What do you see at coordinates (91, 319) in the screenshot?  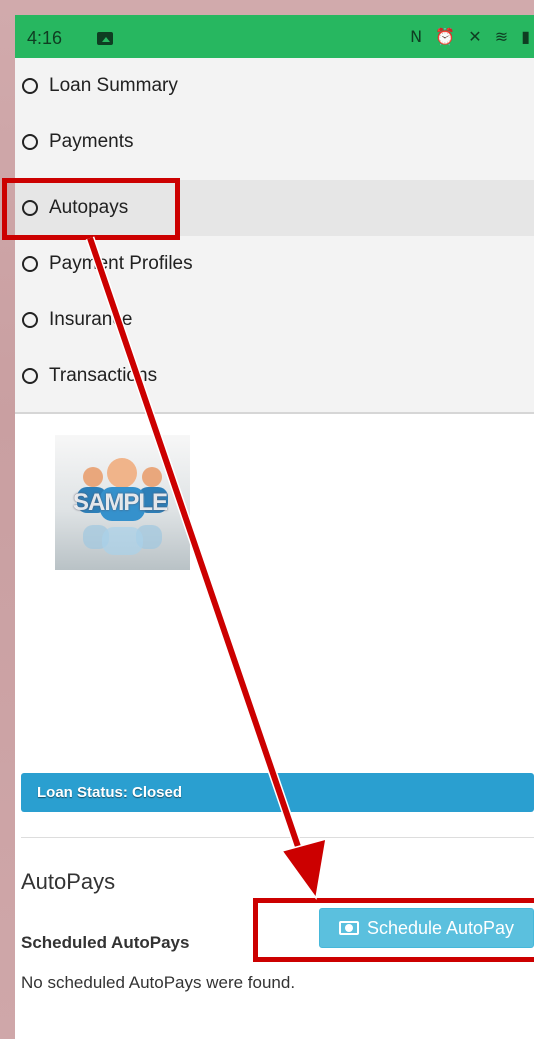 I see `menu-item-label: Insurance` at bounding box center [91, 319].